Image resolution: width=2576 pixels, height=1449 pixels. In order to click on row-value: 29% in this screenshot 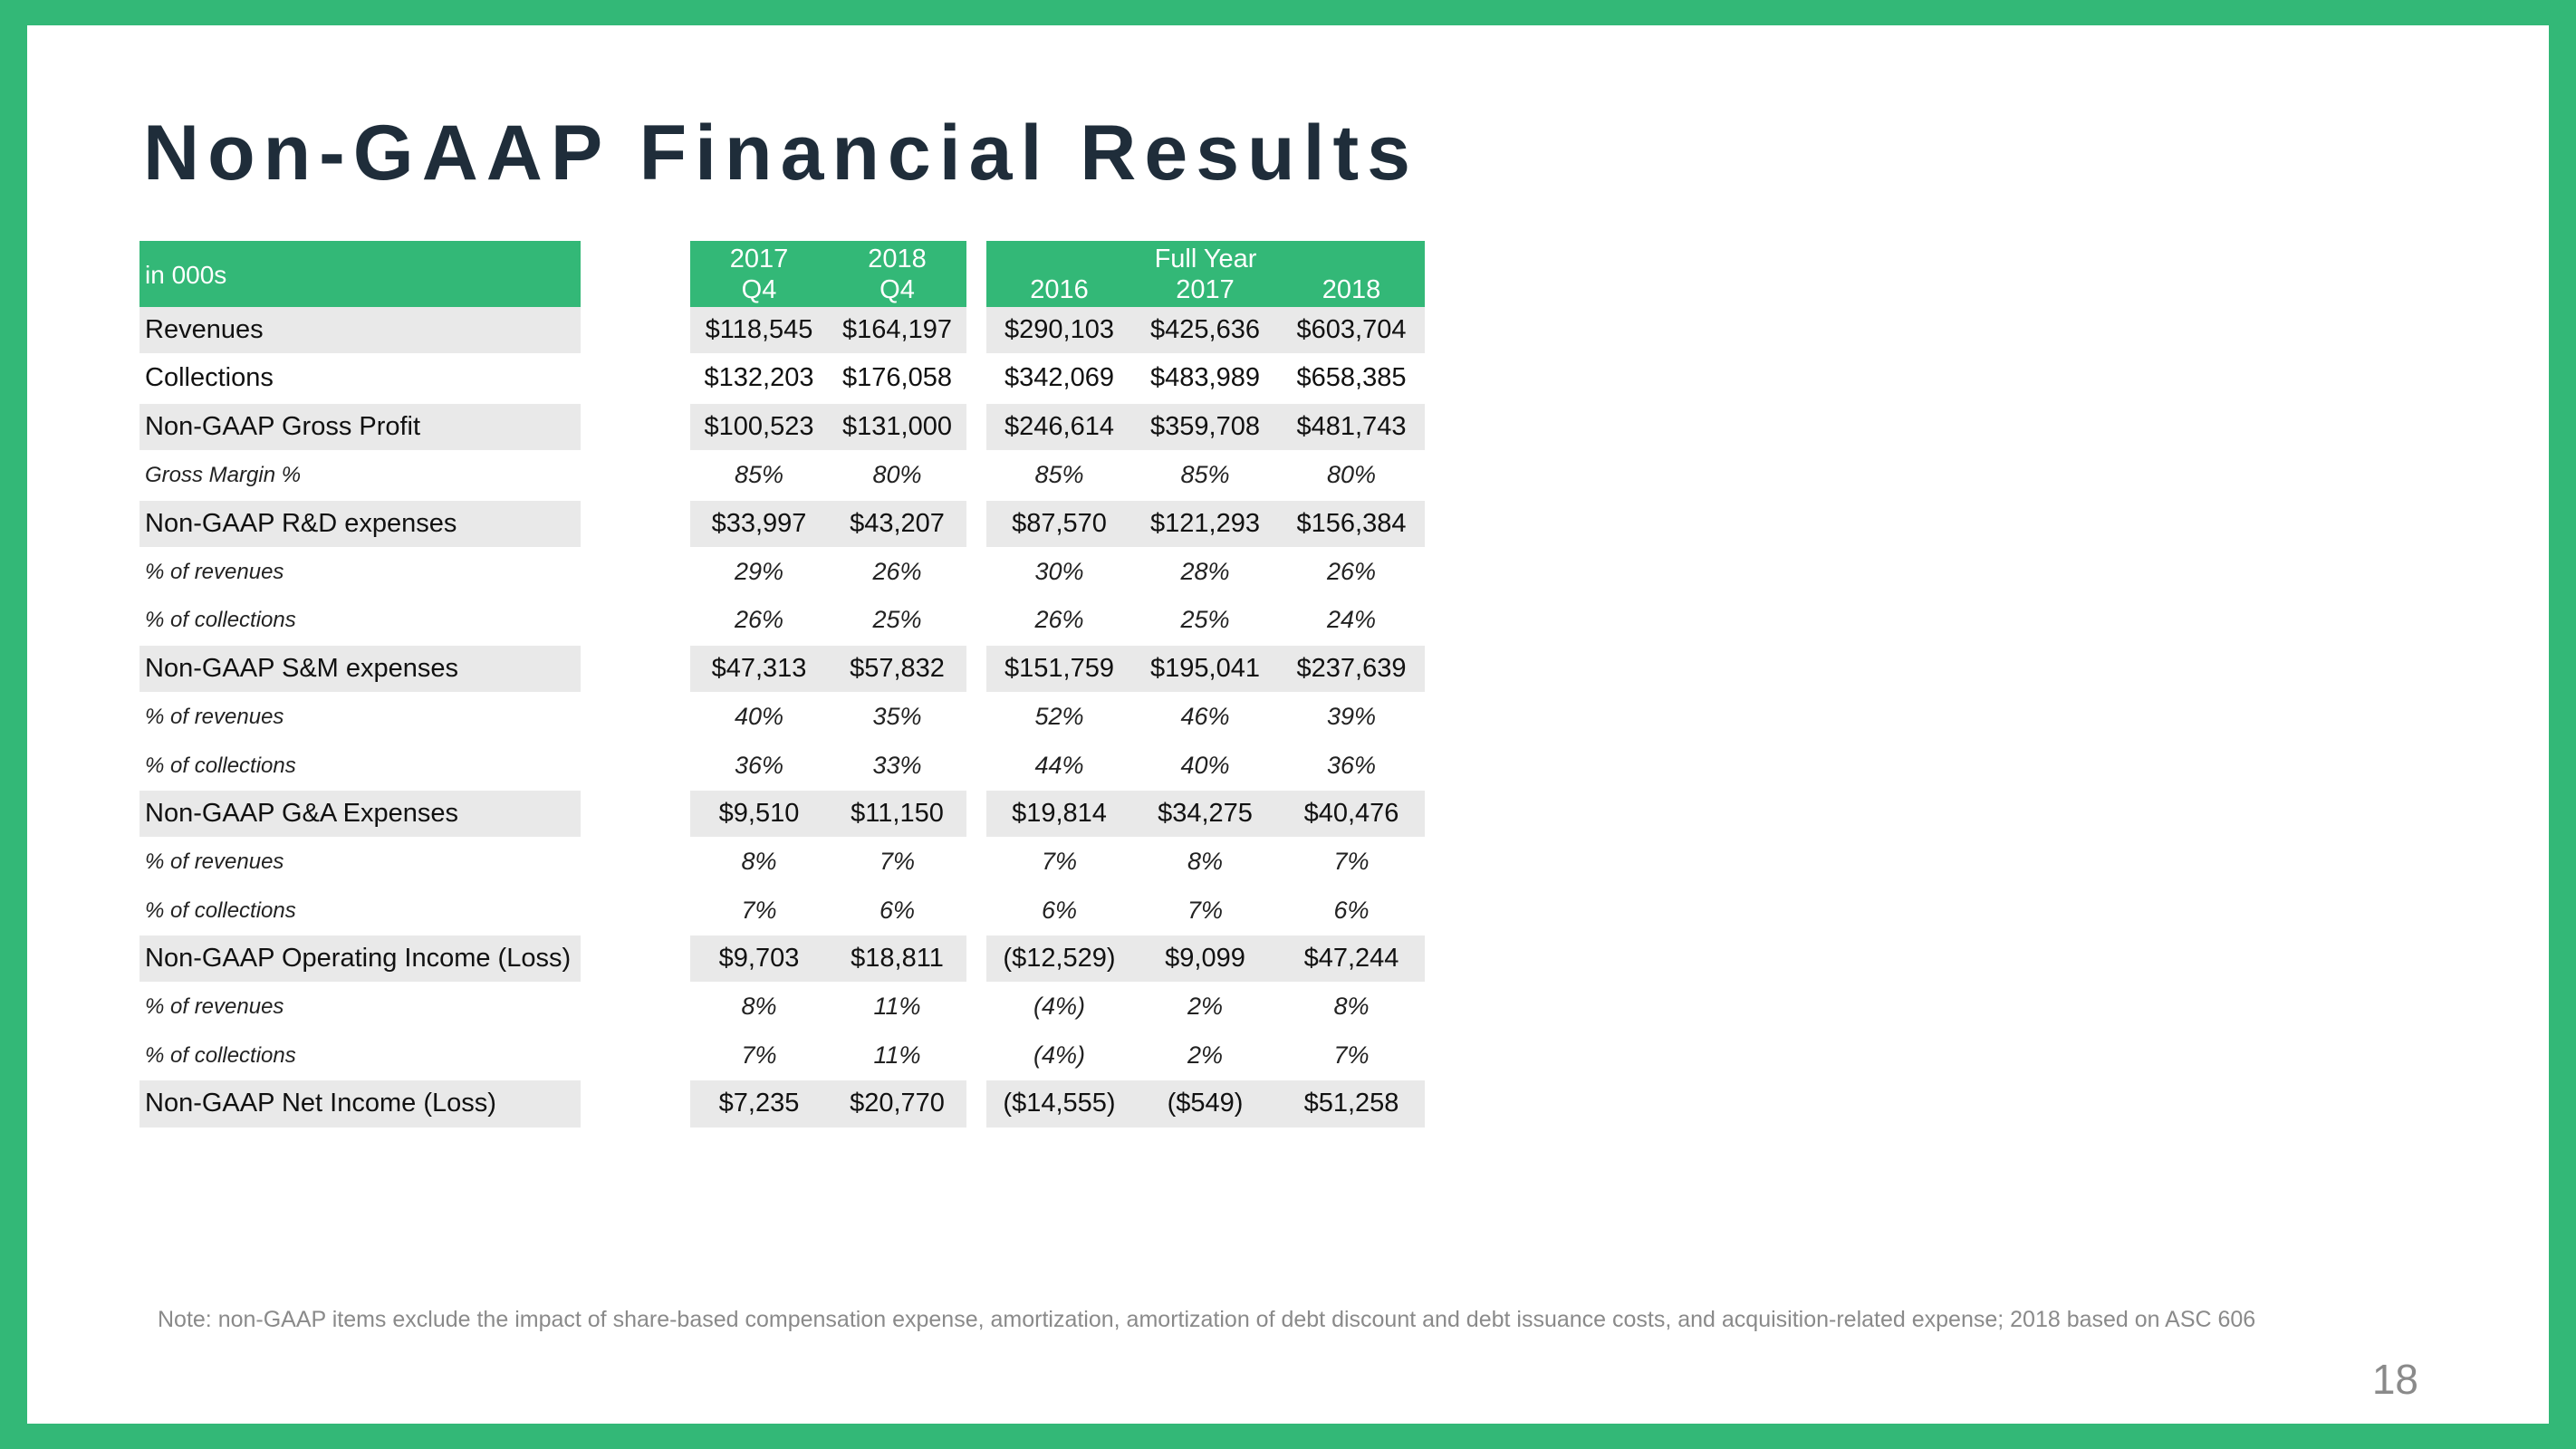, I will do `click(759, 571)`.